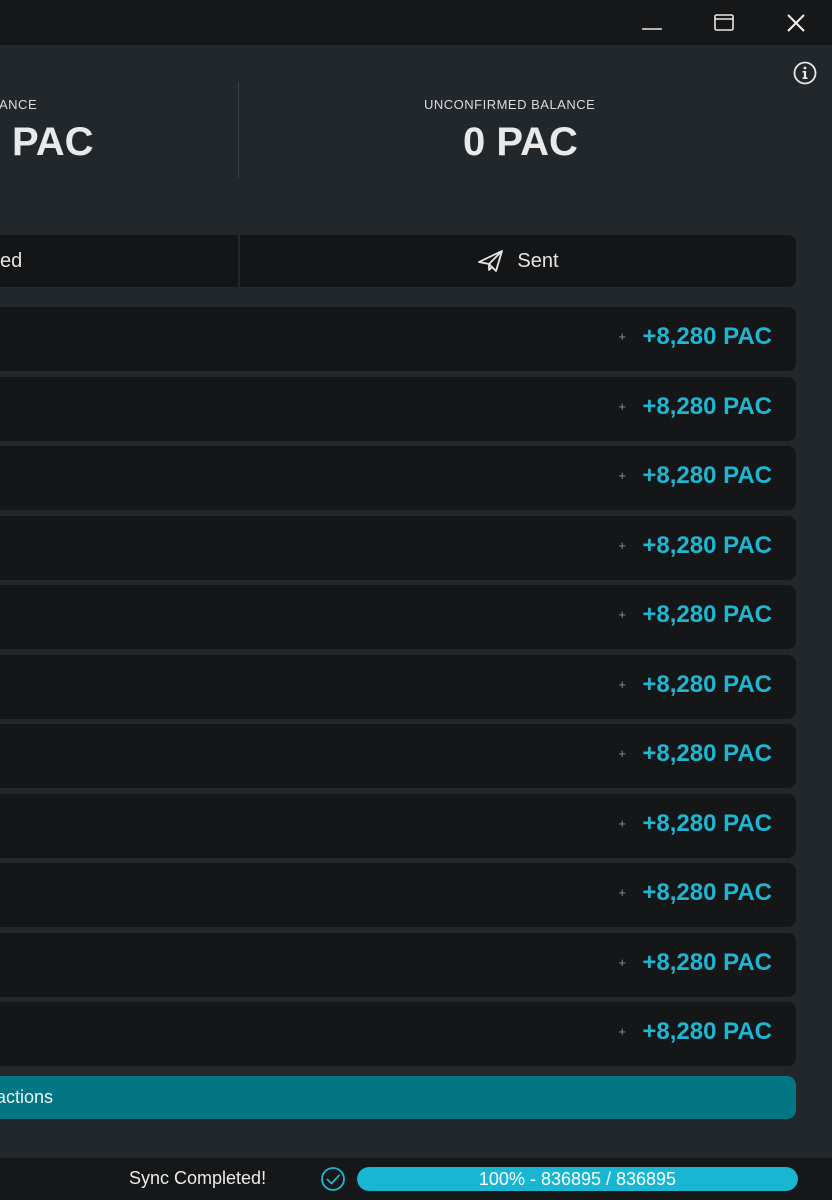 The height and width of the screenshot is (1200, 832). I want to click on unconfirmed-balance-label: UNCONFIRMED BALANCE, so click(510, 104).